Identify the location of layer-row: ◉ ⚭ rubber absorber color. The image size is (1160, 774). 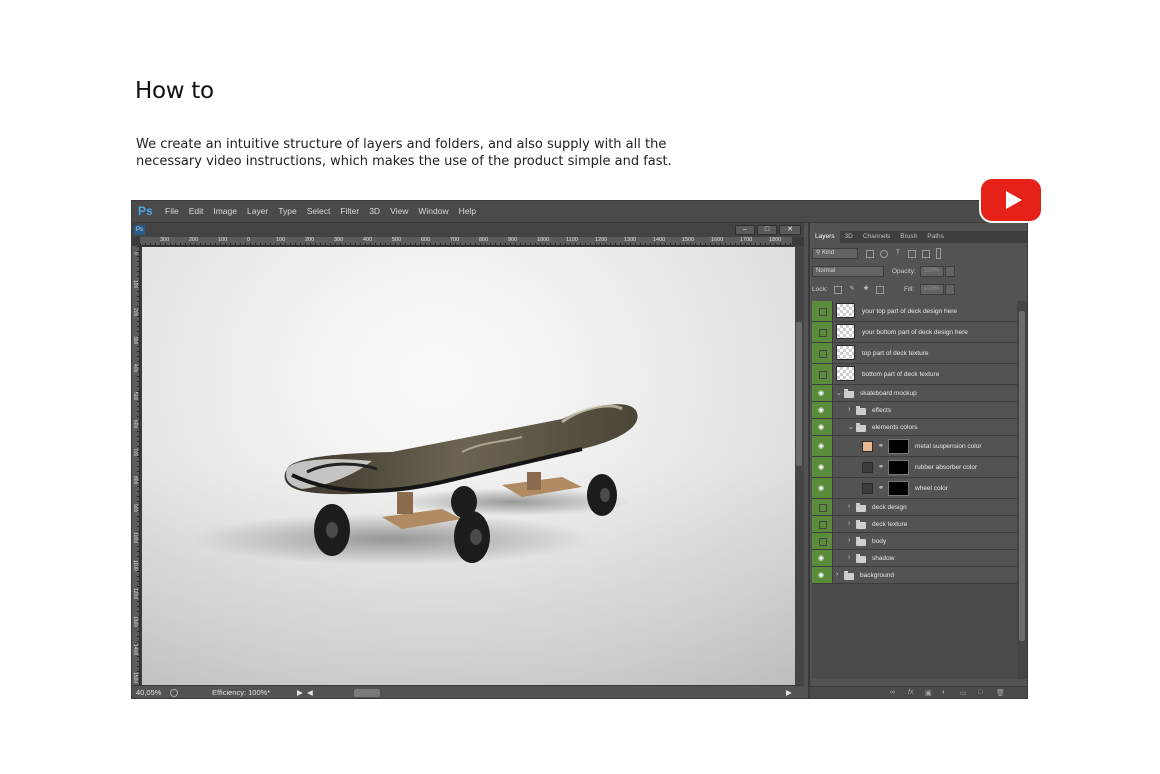
(914, 467).